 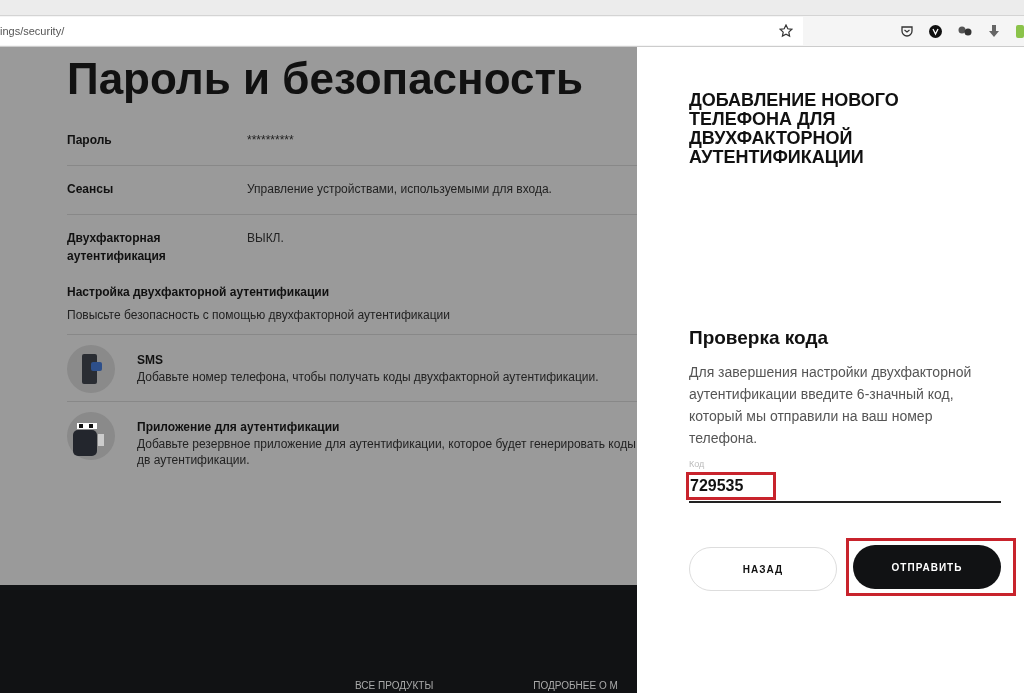 I want to click on field-label: Код, so click(x=697, y=464).